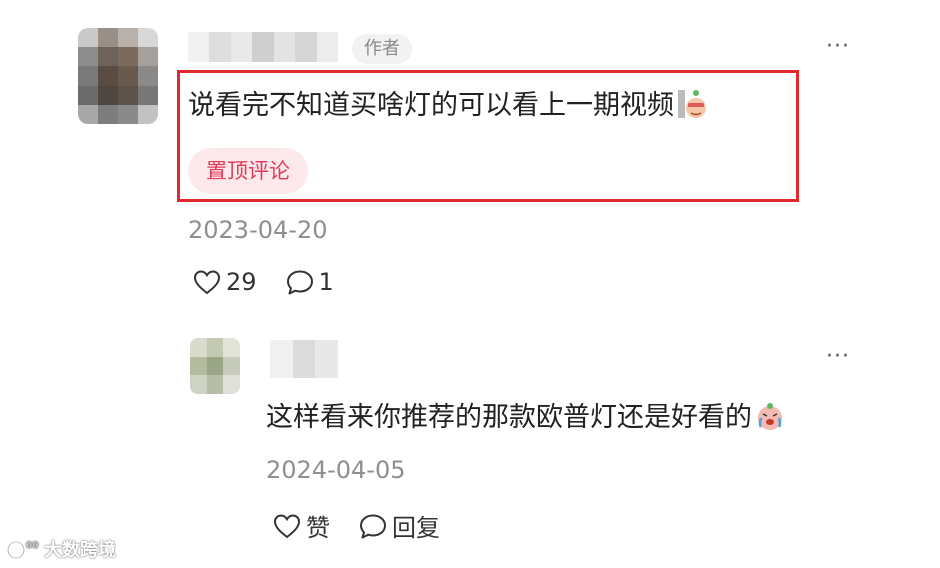 The image size is (940, 568). Describe the element at coordinates (304, 359) in the screenshot. I see `reply-username-blurred` at that location.